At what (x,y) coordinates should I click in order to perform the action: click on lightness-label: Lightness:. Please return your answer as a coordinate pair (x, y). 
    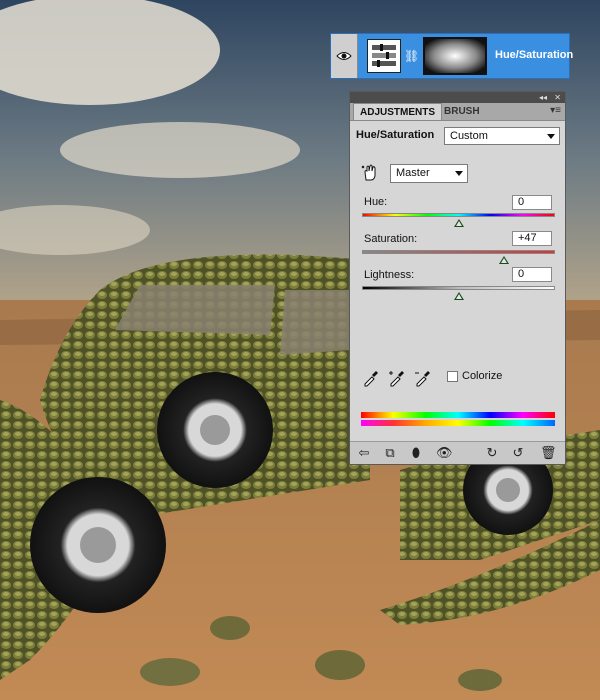
    Looking at the image, I should click on (389, 275).